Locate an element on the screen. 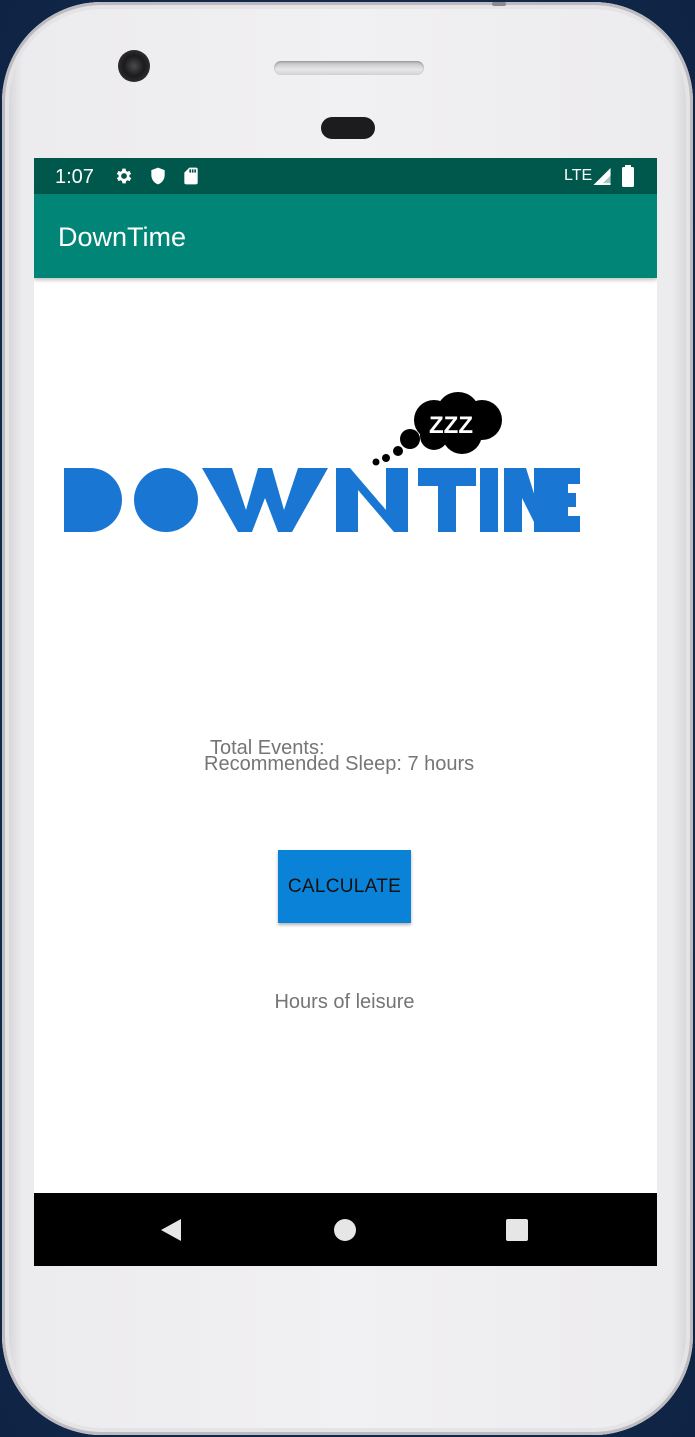 The image size is (695, 1437). power-button is located at coordinates (499, 4).